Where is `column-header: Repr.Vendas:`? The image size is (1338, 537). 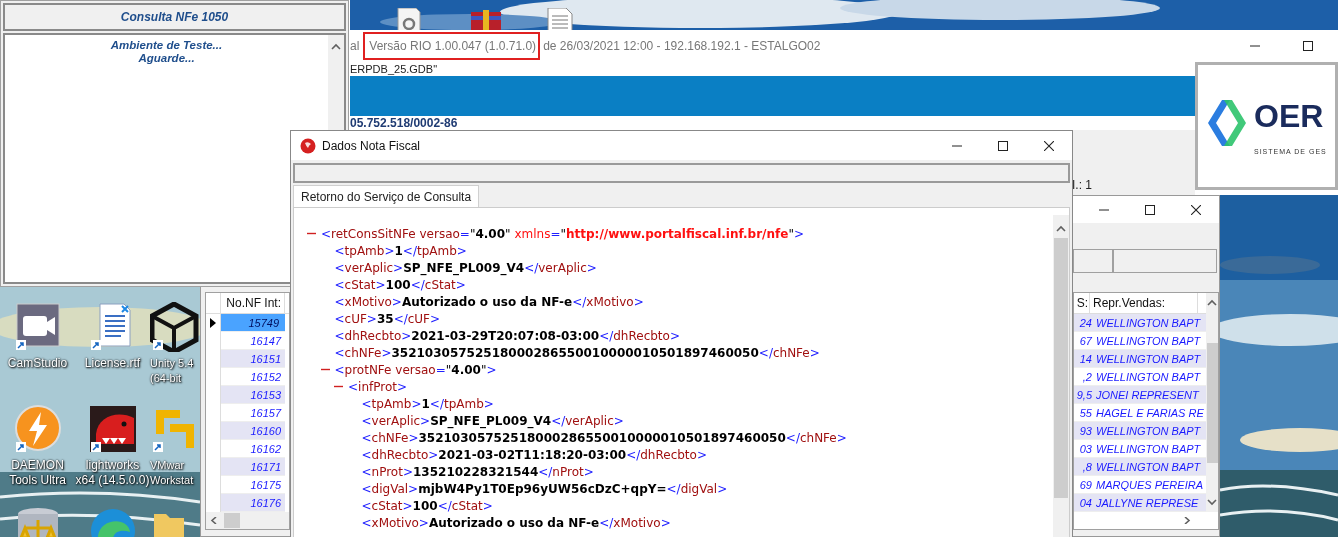
column-header: Repr.Vendas: is located at coordinates (1144, 303).